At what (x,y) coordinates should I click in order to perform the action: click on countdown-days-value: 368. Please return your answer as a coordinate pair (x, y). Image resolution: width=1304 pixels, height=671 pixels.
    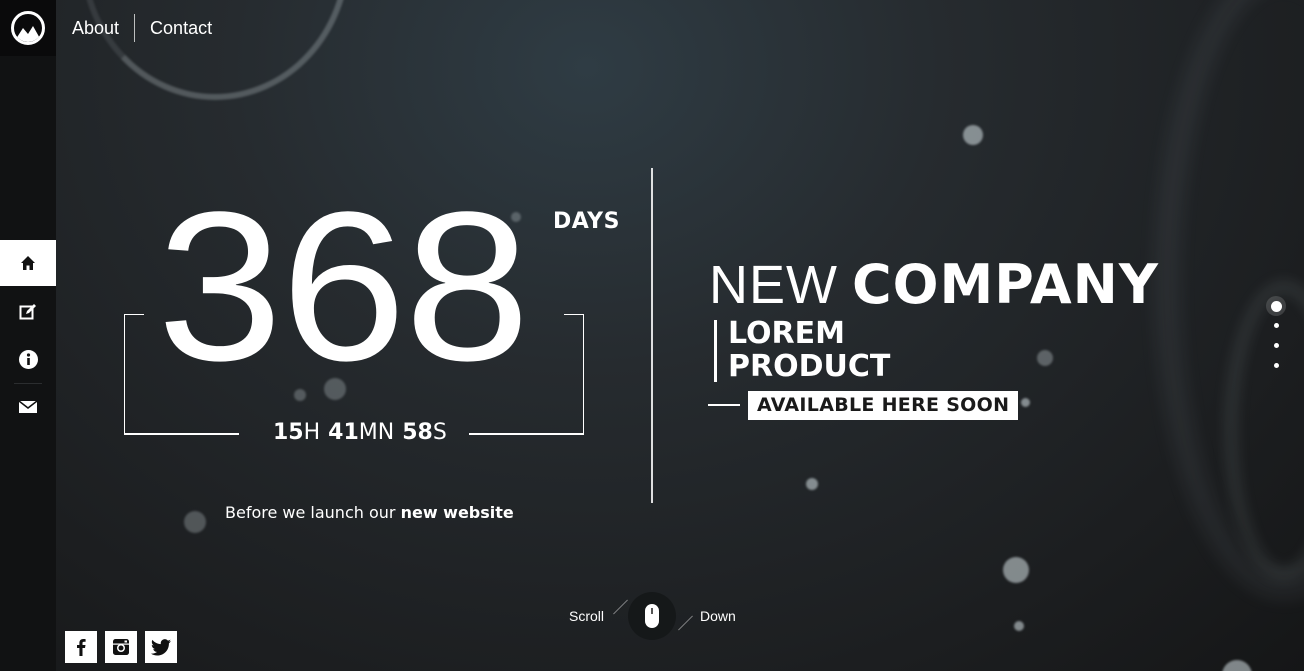
    Looking at the image, I should click on (343, 285).